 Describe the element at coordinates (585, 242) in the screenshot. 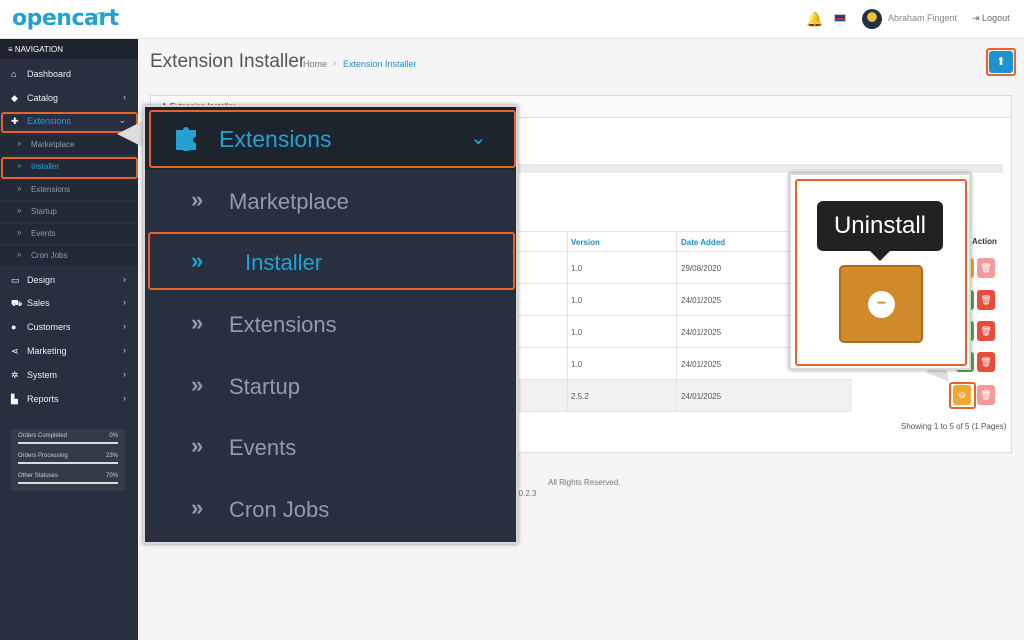

I see `column-version: Version` at that location.